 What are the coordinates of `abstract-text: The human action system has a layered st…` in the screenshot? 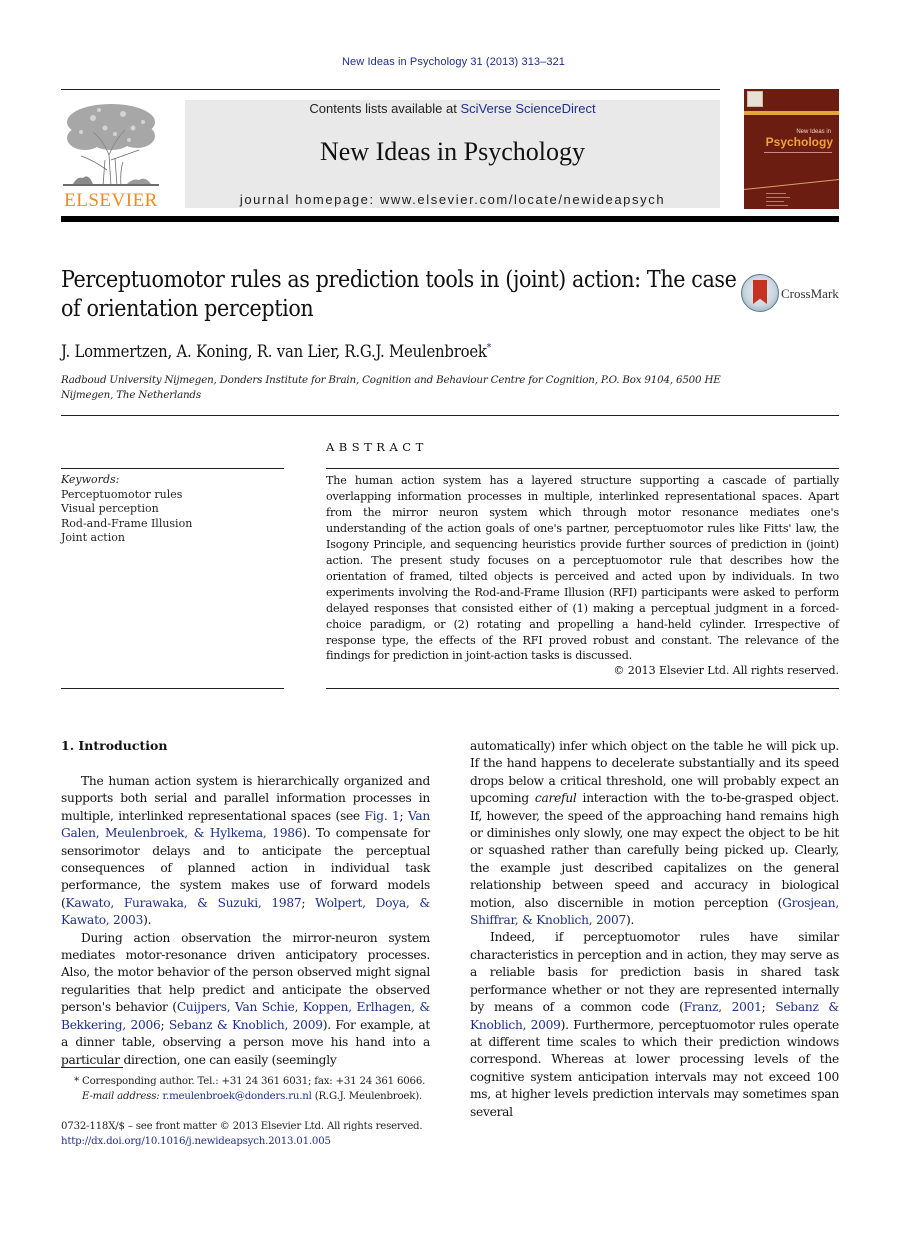 It's located at (582, 568).